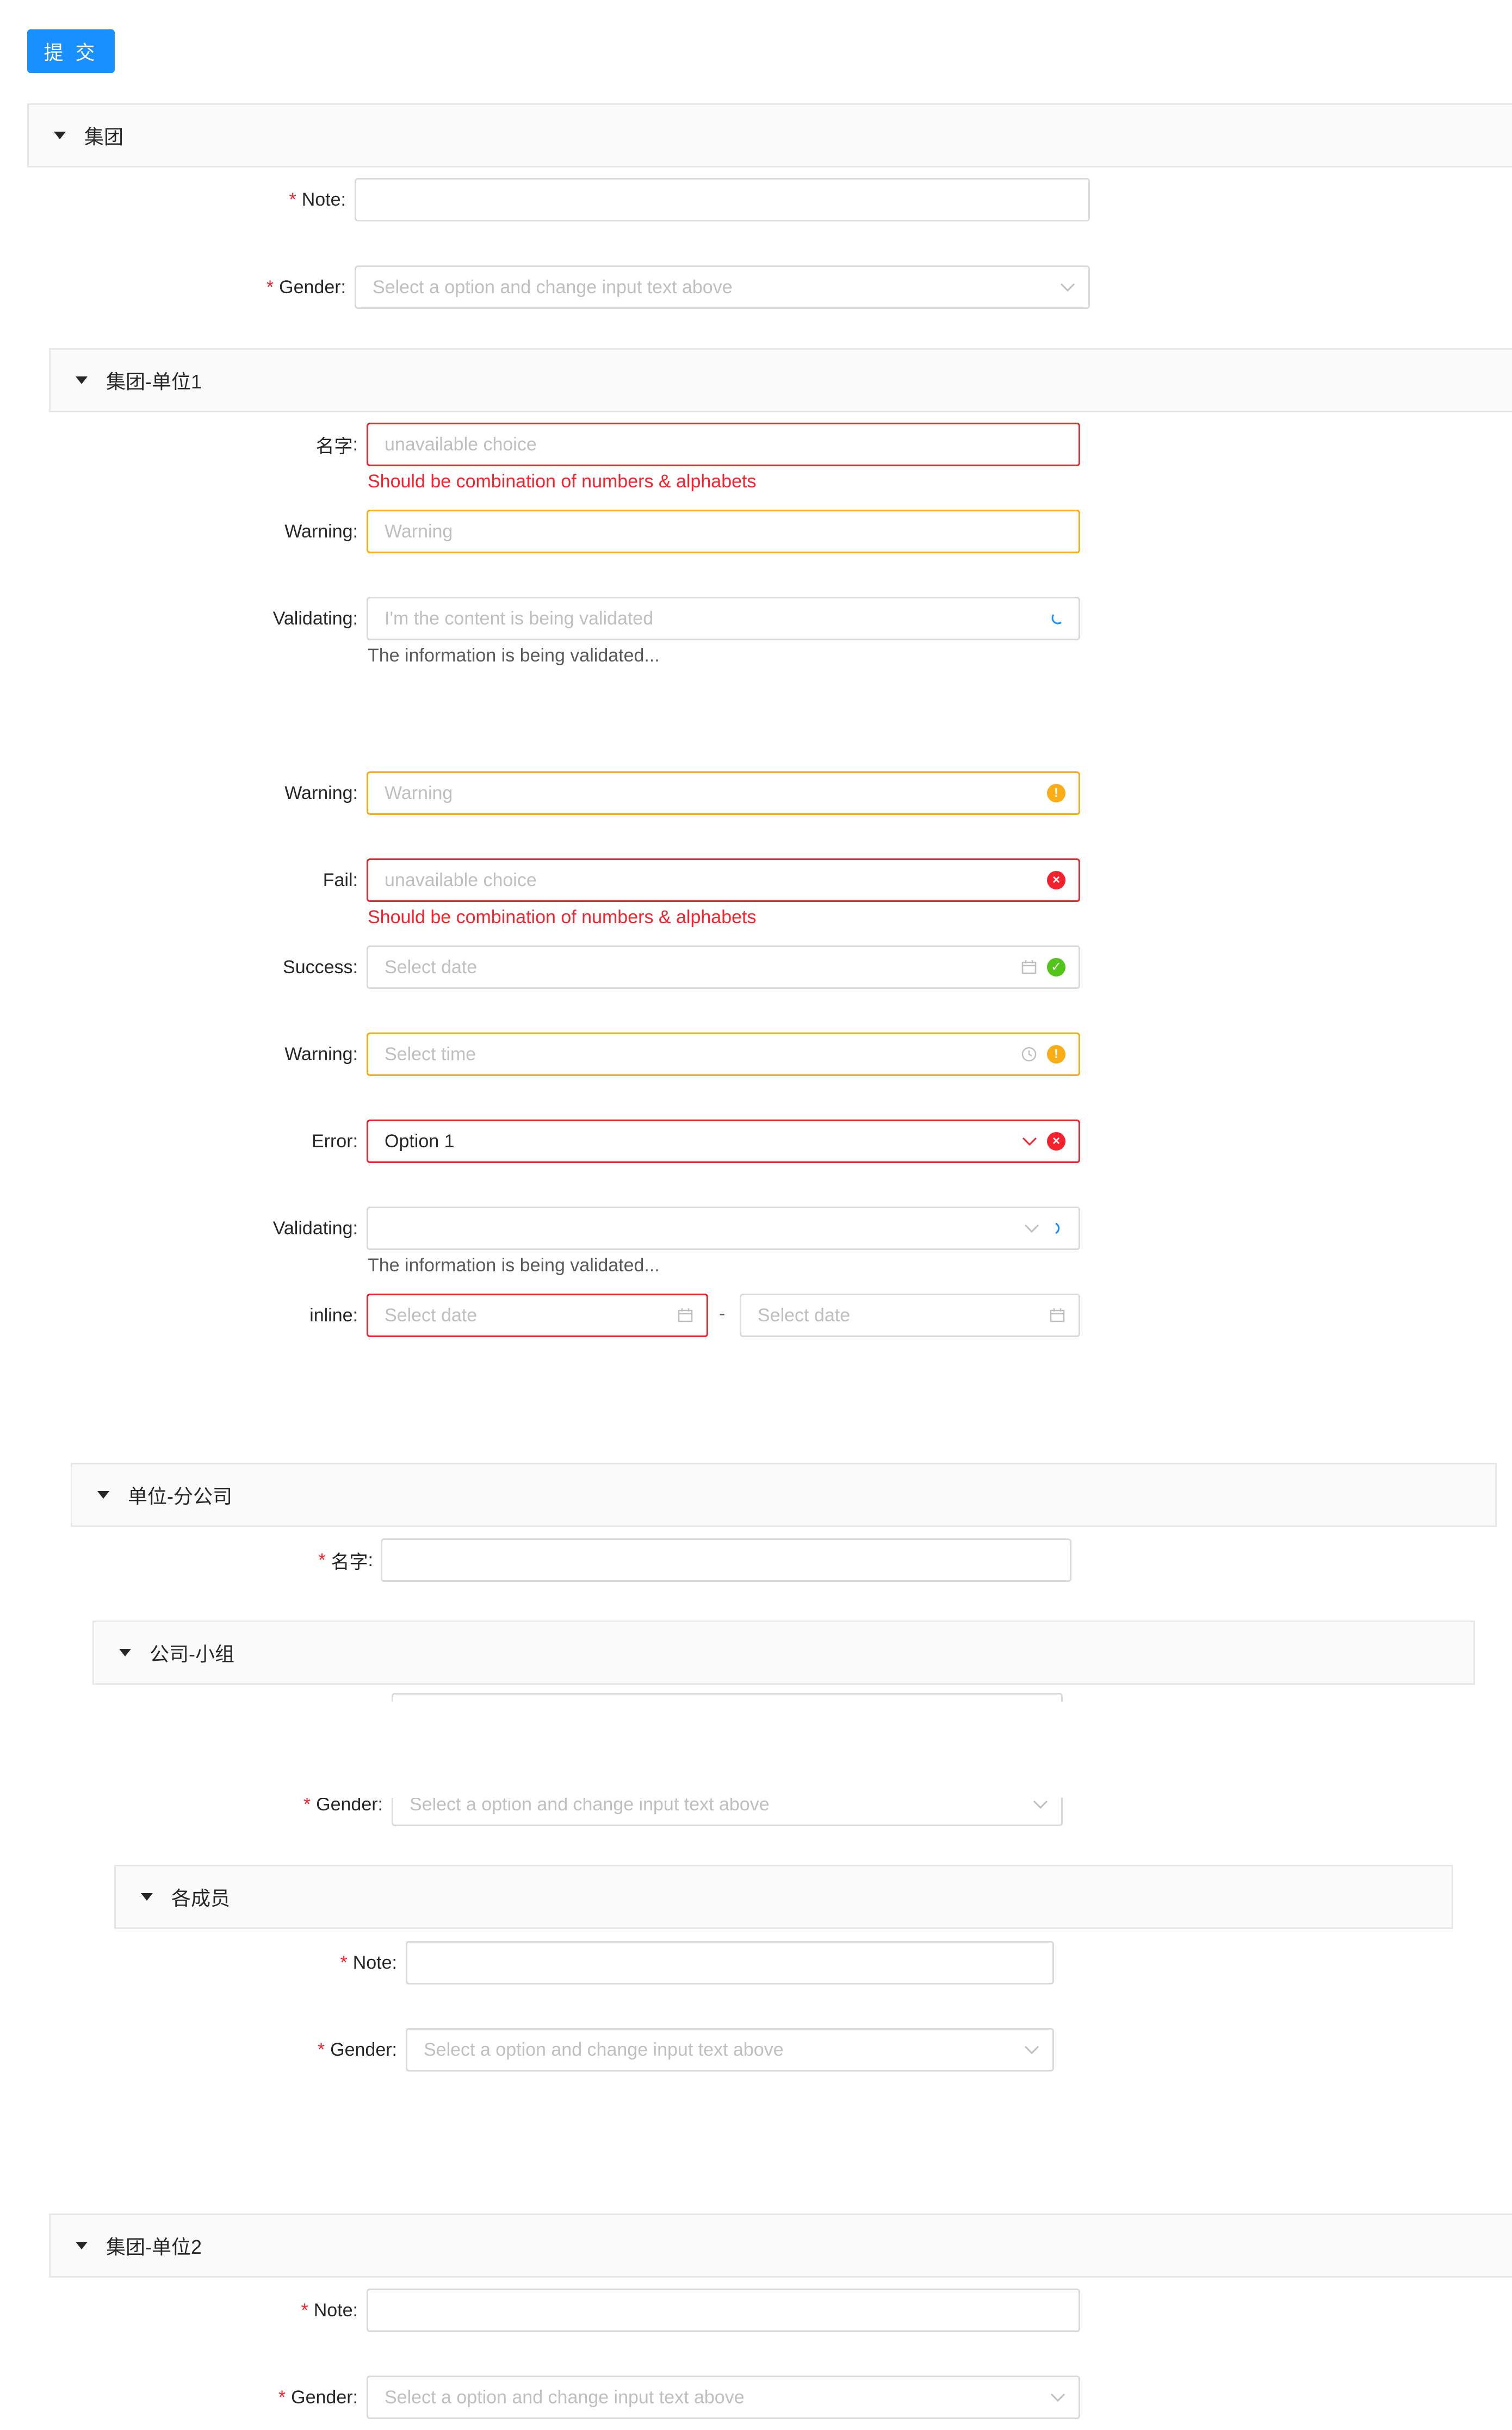 Image resolution: width=1512 pixels, height=2430 pixels. What do you see at coordinates (726, 1560) in the screenshot?
I see `branch-name-input` at bounding box center [726, 1560].